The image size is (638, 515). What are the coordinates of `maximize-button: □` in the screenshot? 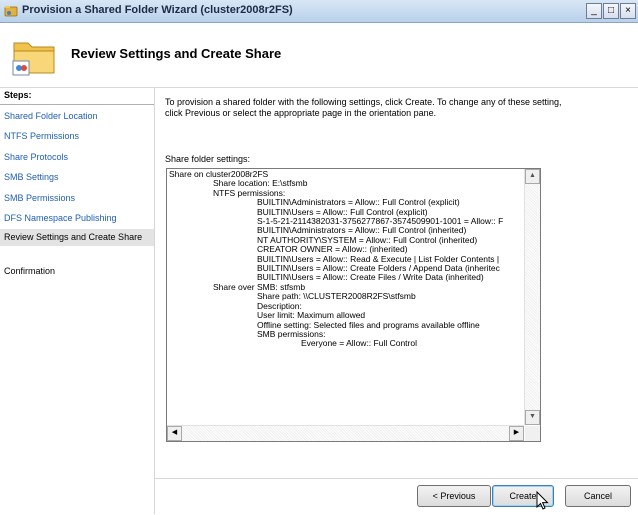 It's located at (611, 11).